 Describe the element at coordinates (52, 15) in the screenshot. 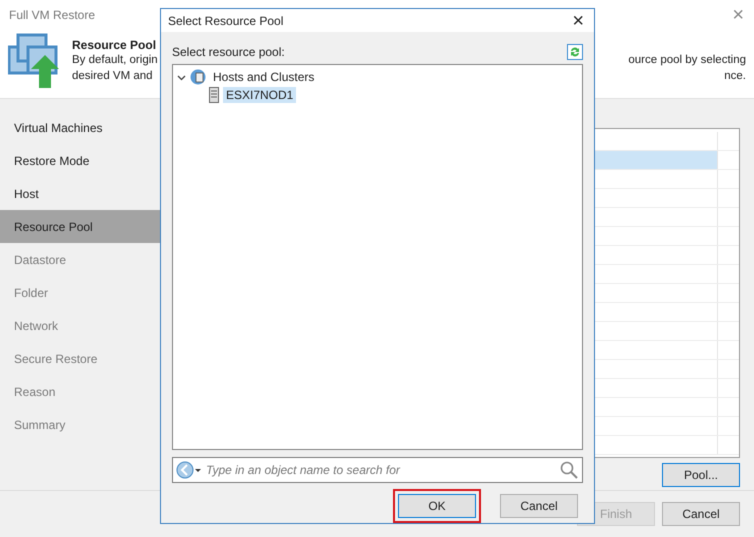

I see `window-title: Full VM Restore` at that location.